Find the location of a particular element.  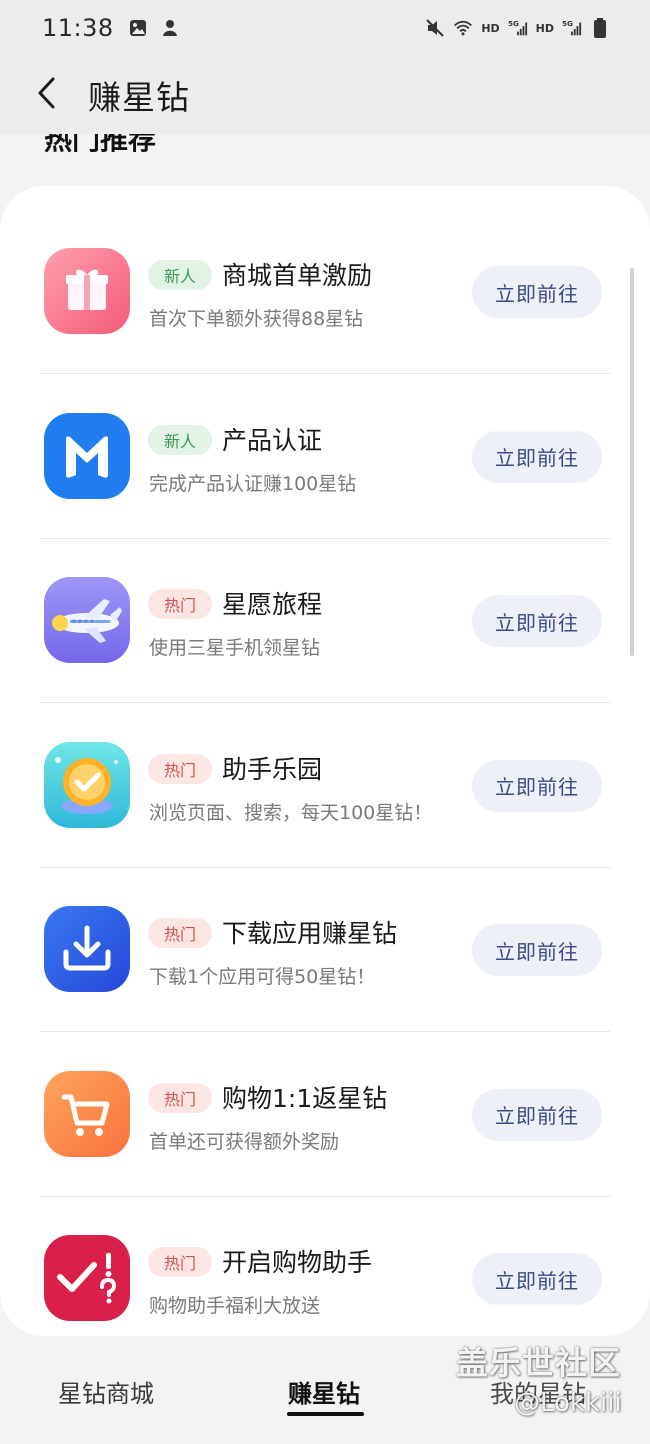

task-title: 购物1:1返星钻 is located at coordinates (305, 1098).